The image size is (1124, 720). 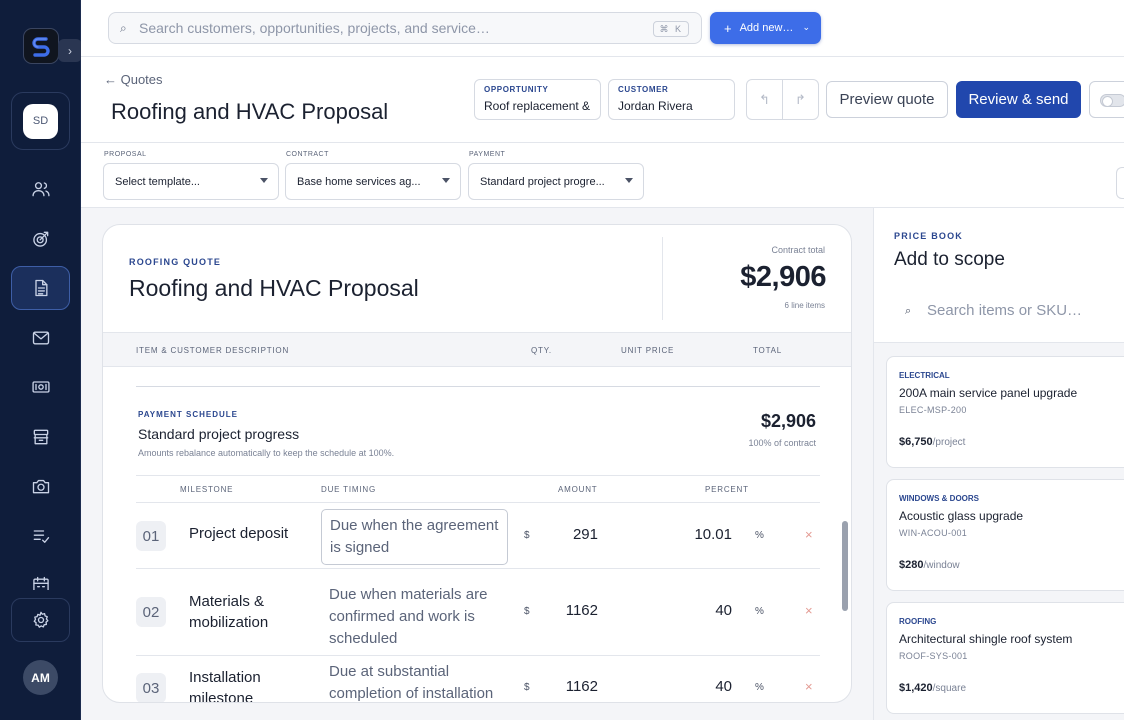 What do you see at coordinates (40, 437) in the screenshot?
I see `sidebar-item-inventory` at bounding box center [40, 437].